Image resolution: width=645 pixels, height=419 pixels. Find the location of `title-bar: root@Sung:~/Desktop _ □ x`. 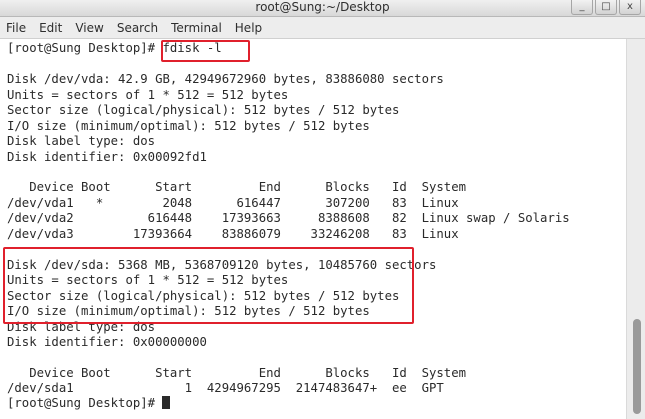

title-bar: root@Sung:~/Desktop _ □ x is located at coordinates (322, 8).